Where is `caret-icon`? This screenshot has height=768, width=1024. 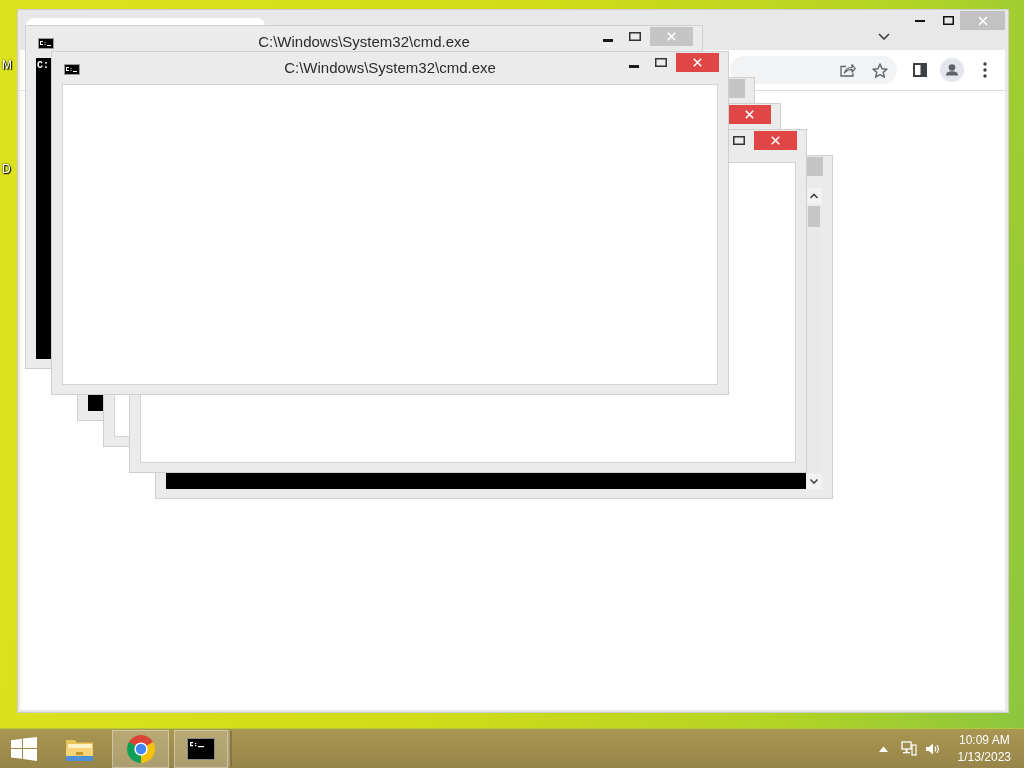
caret-icon is located at coordinates (884, 36).